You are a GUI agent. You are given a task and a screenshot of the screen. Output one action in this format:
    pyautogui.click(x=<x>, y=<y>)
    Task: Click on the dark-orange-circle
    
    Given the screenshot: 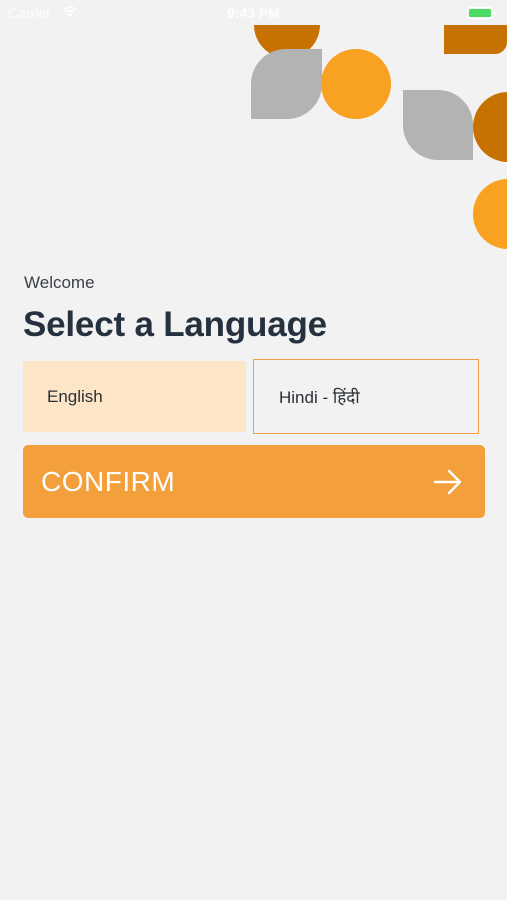 What is the action you would take?
    pyautogui.click(x=490, y=127)
    